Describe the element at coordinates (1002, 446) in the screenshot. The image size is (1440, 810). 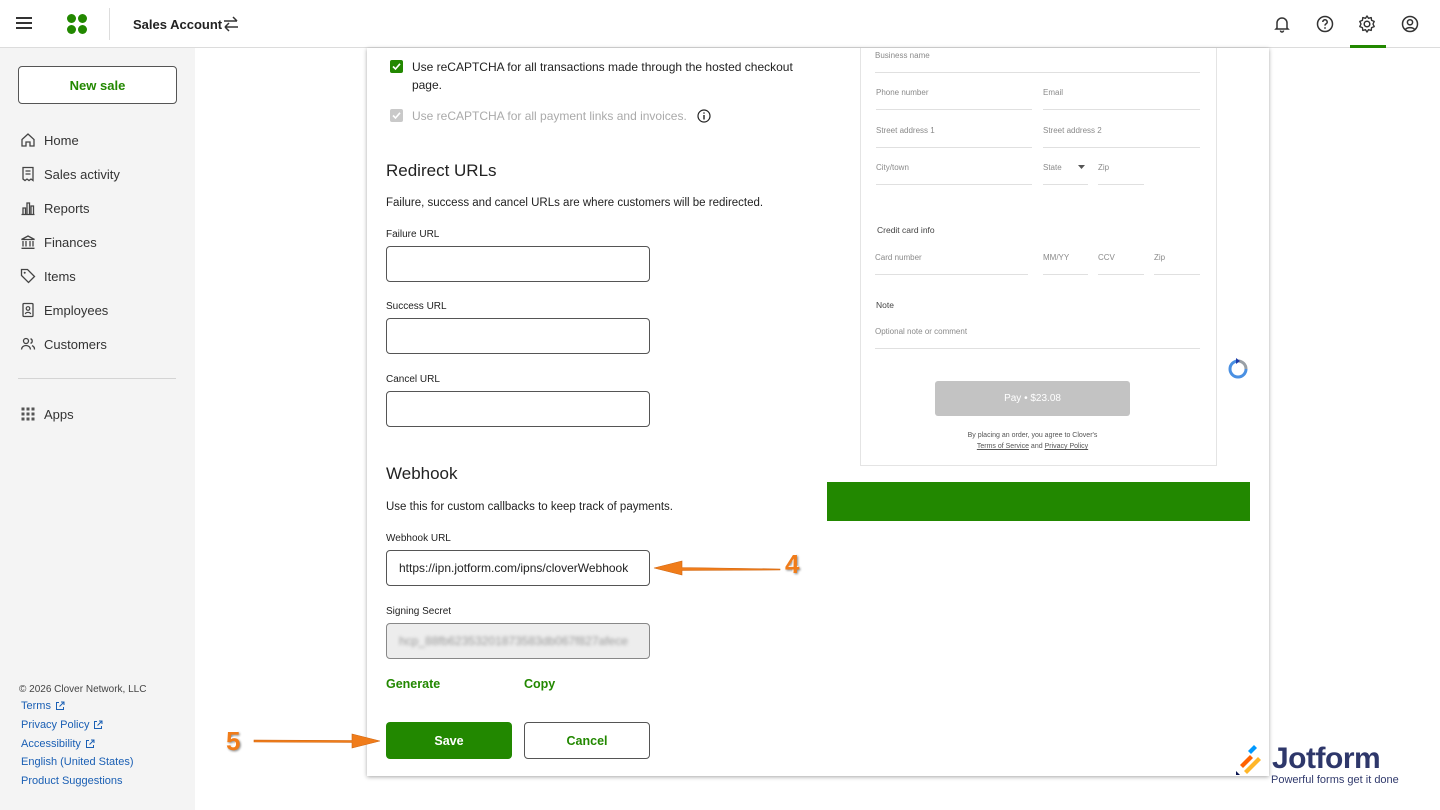
I see `preview-tos-link: Terms of Service` at that location.